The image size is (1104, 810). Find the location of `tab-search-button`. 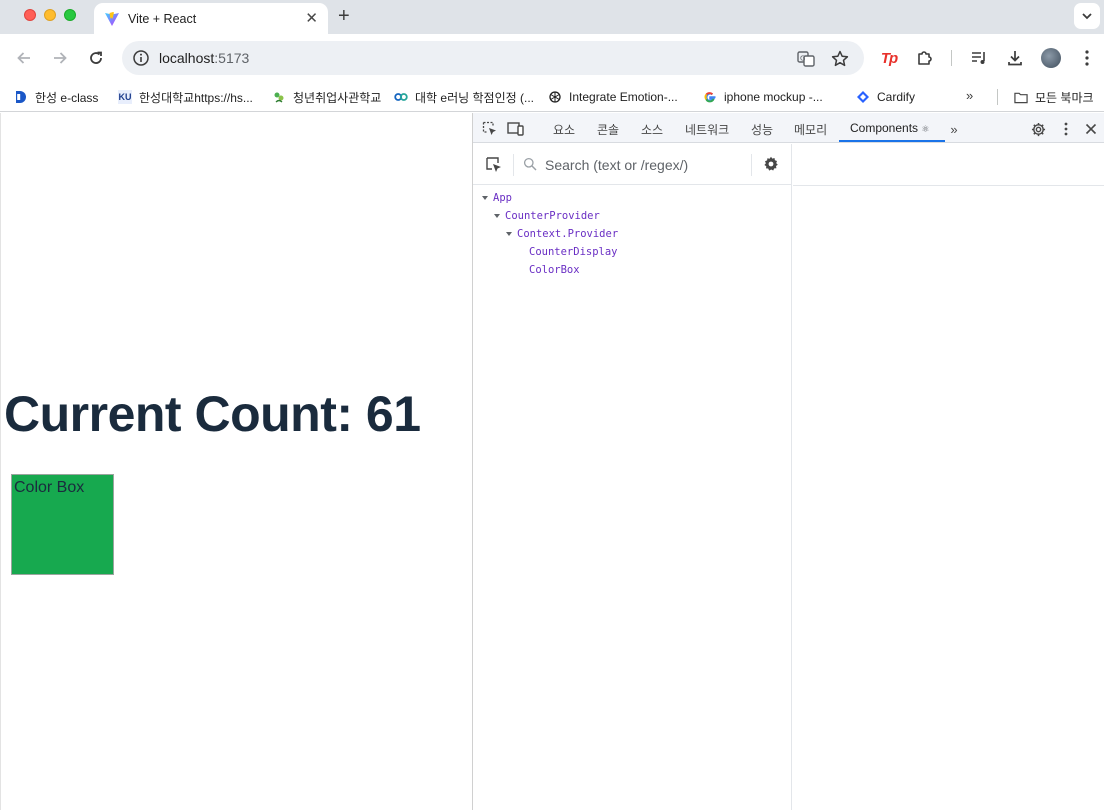

tab-search-button is located at coordinates (1087, 16).